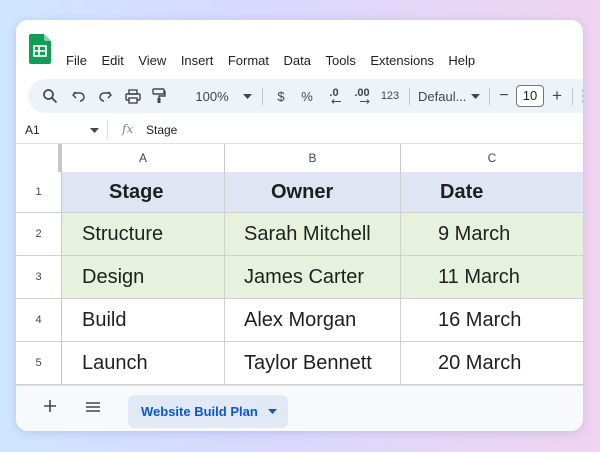  I want to click on menu-tools: Tools, so click(340, 60).